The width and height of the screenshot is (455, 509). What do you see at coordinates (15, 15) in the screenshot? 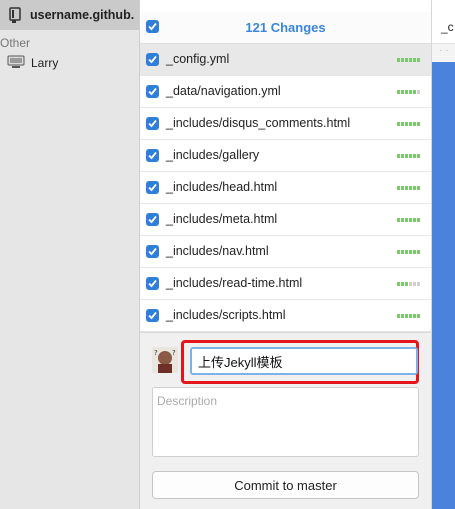
I see `repo-icon` at bounding box center [15, 15].